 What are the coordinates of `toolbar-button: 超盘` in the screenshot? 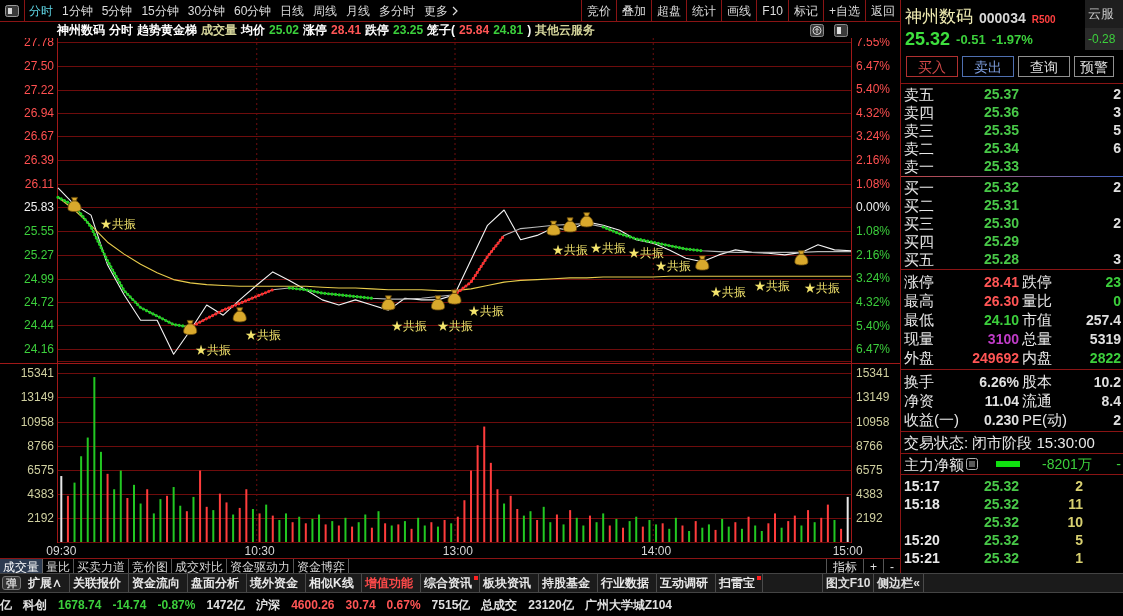 It's located at (669, 10).